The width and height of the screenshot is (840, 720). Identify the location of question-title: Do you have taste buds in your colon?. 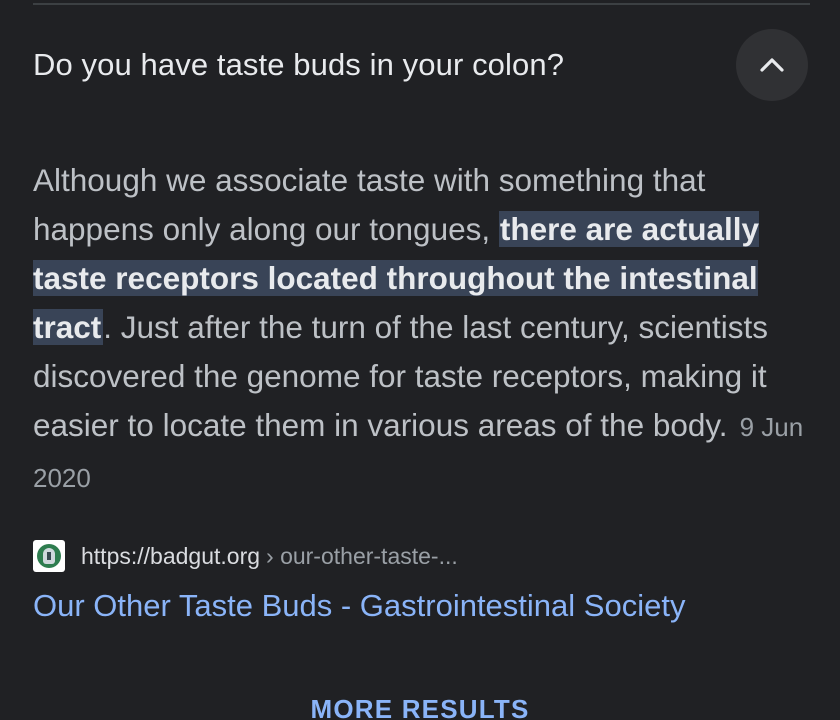
(298, 65).